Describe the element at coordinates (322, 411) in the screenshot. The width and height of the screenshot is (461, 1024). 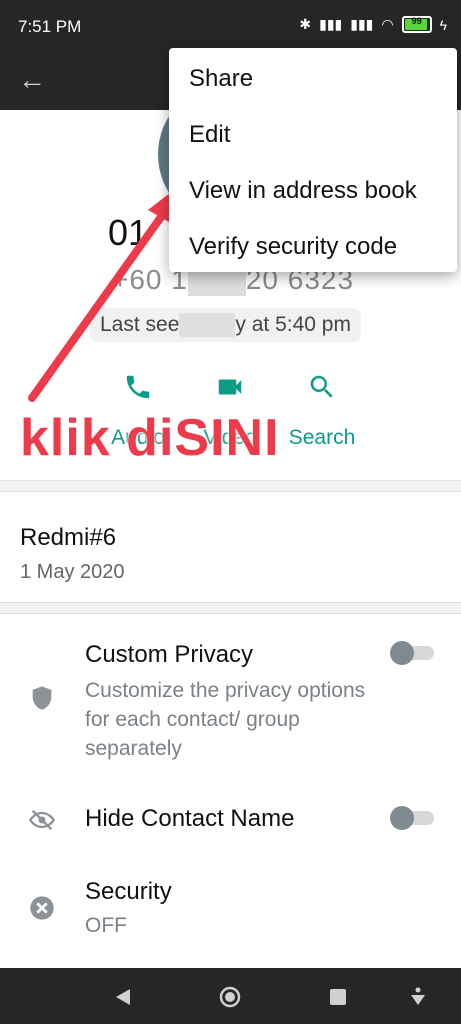
I see `search-button: Search` at that location.